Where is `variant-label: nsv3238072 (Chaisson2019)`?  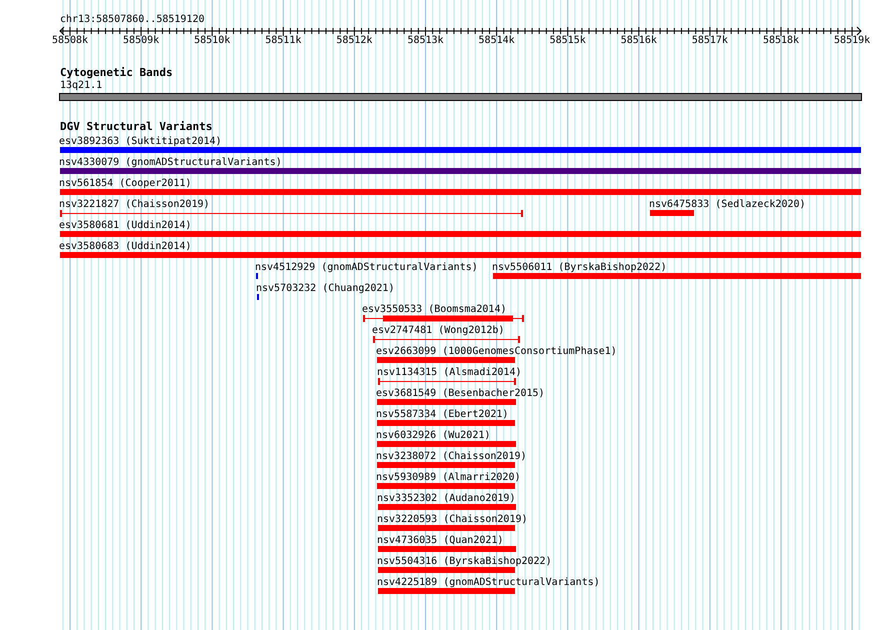 variant-label: nsv3238072 (Chaisson2019) is located at coordinates (451, 456).